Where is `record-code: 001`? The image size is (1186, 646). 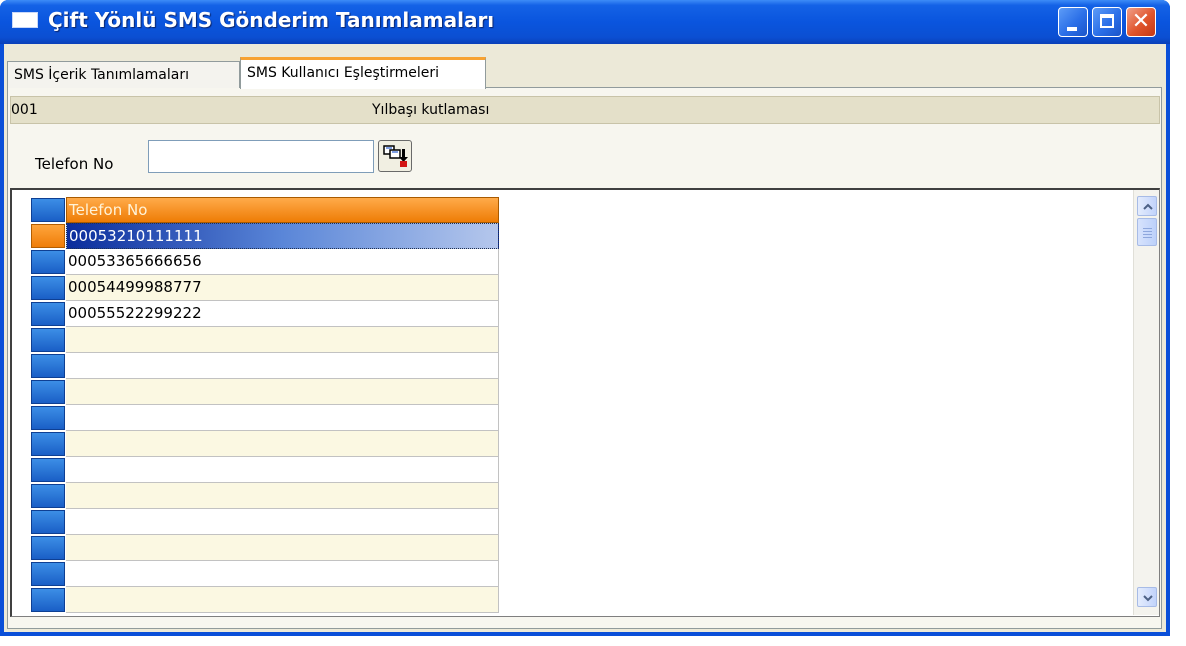
record-code: 001 is located at coordinates (24, 110).